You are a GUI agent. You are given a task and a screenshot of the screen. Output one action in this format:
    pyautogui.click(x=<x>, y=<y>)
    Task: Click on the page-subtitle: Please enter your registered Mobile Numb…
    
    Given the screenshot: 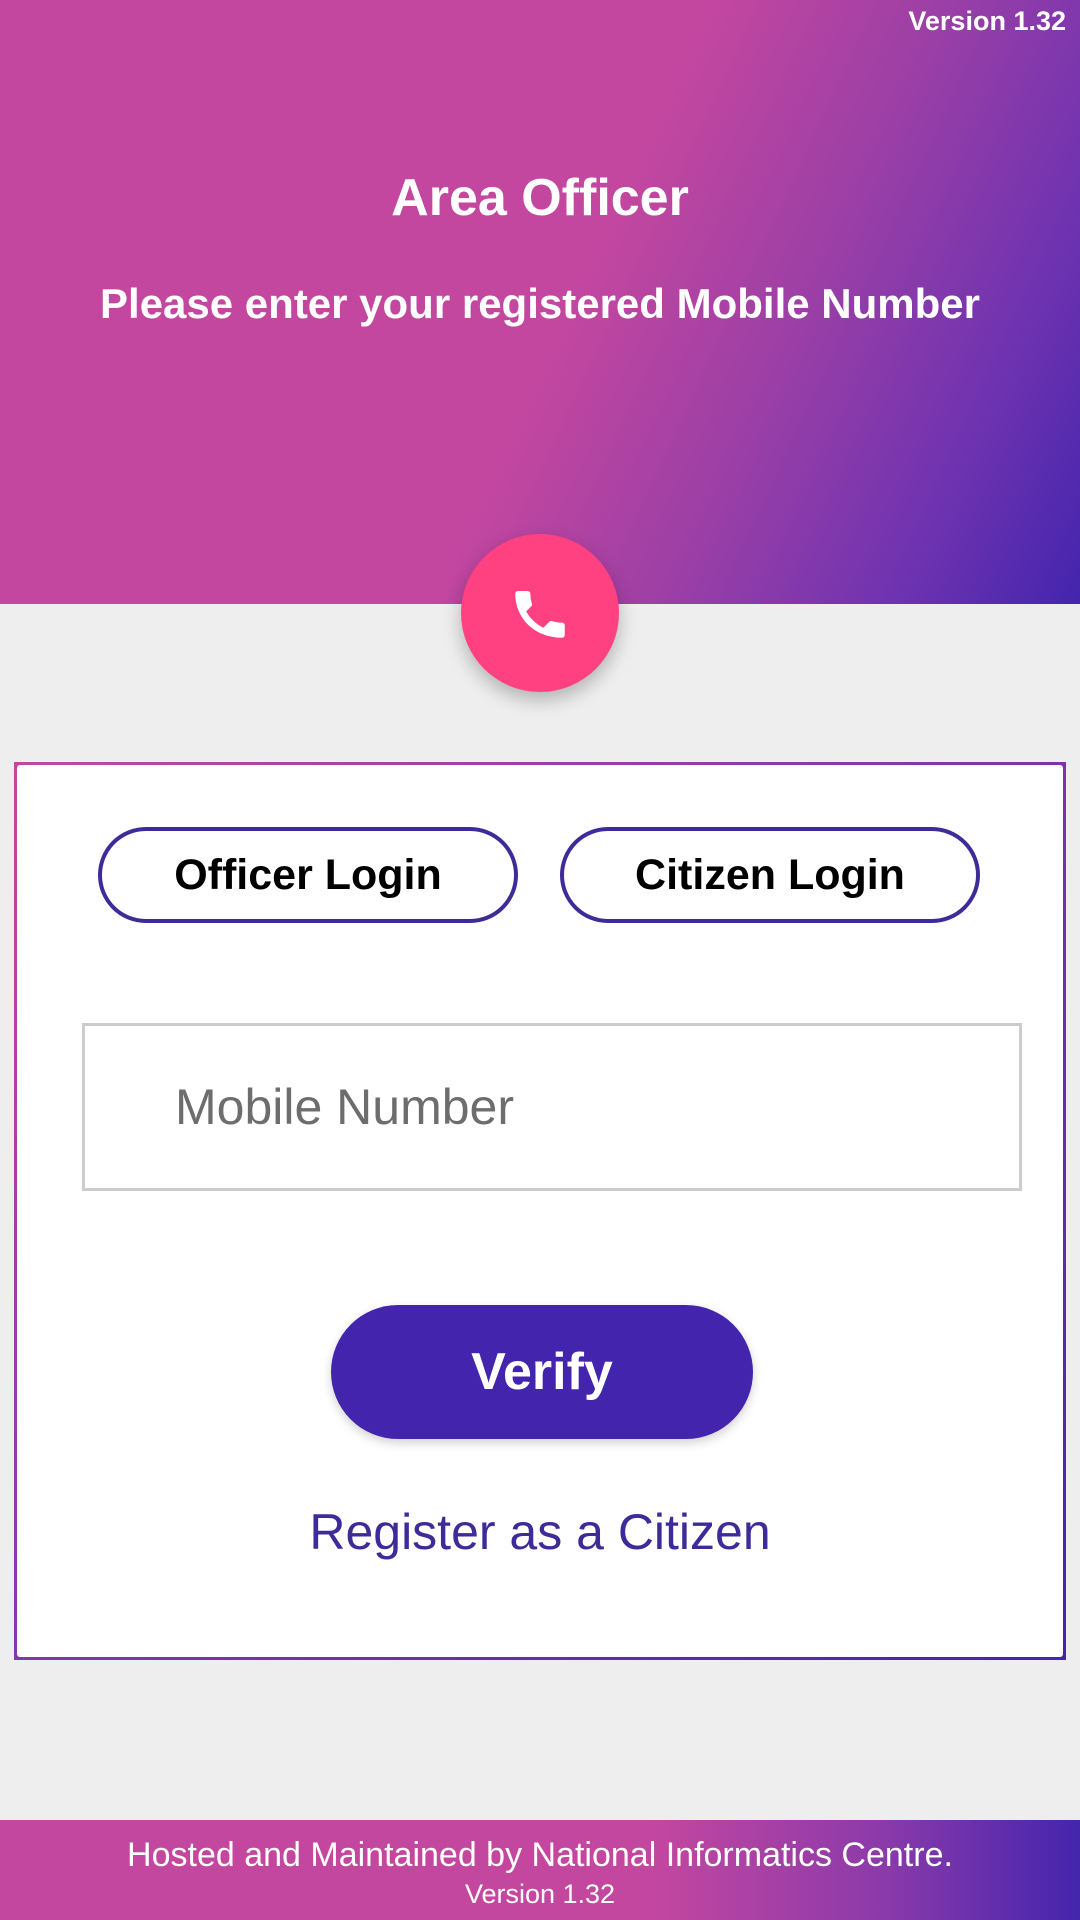 What is the action you would take?
    pyautogui.click(x=540, y=303)
    